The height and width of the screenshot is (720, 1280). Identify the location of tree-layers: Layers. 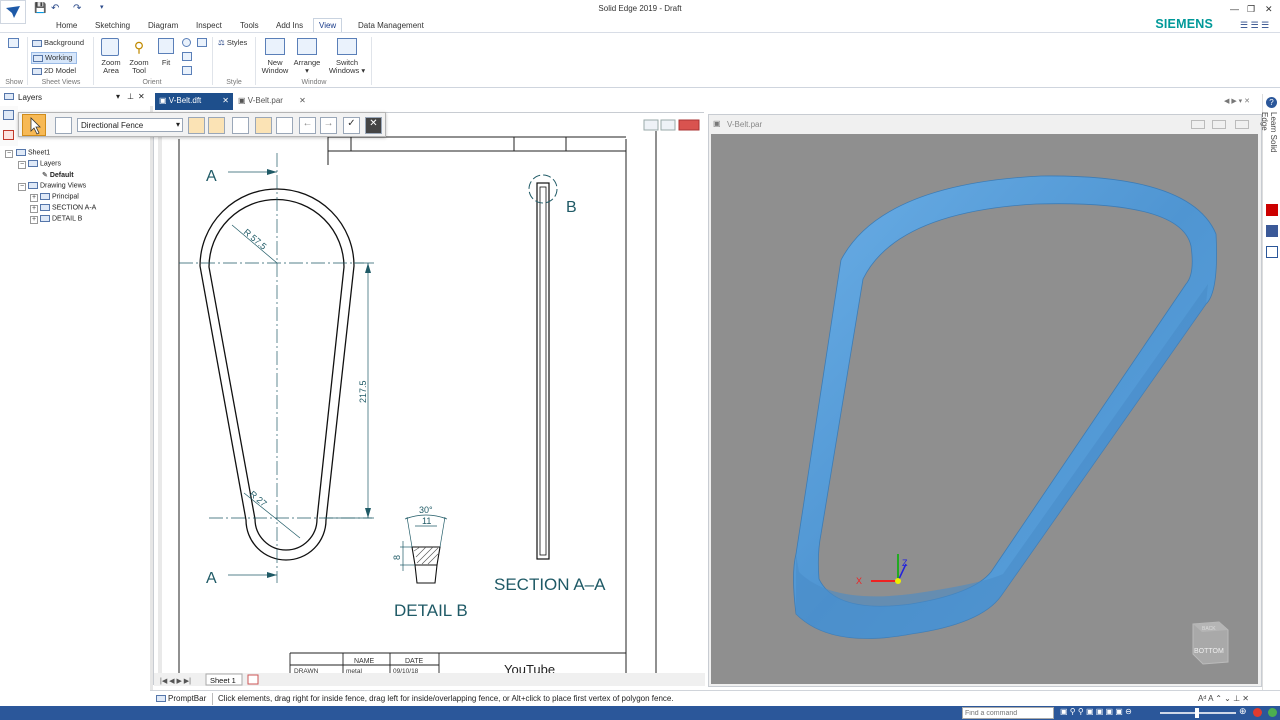
(44, 163).